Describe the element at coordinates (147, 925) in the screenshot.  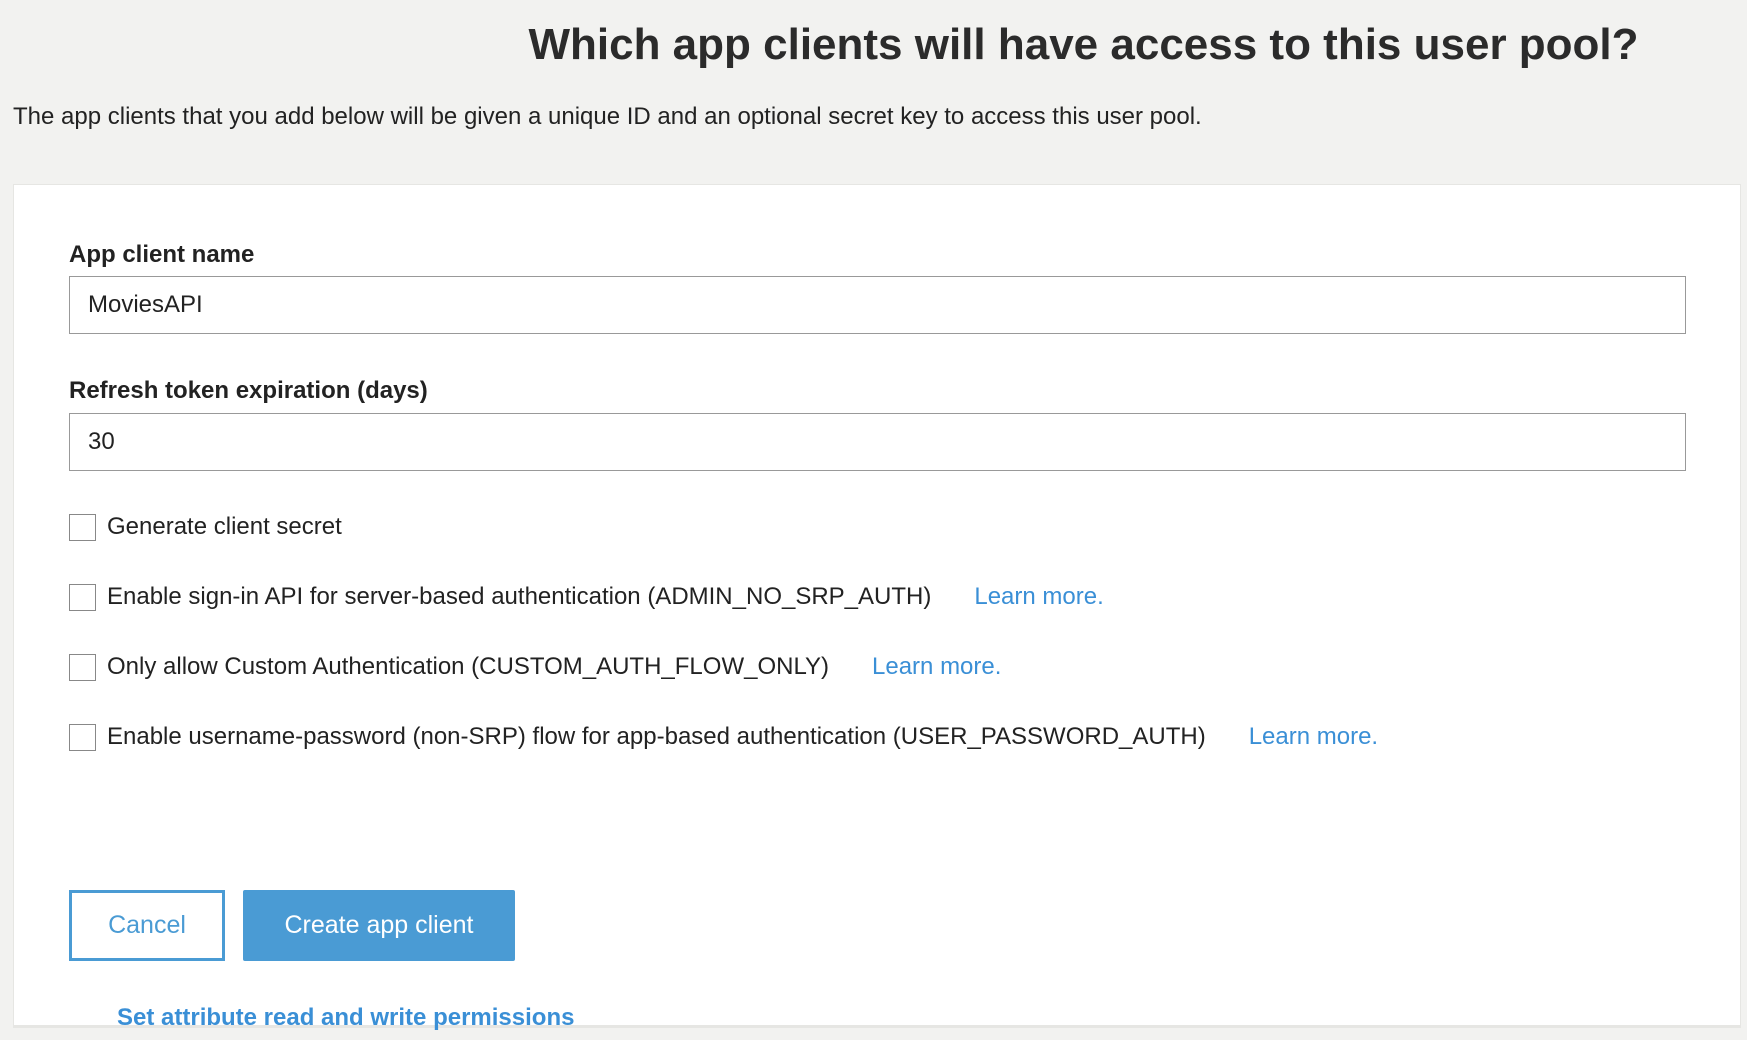
I see `cancel-button: Cancel` at that location.